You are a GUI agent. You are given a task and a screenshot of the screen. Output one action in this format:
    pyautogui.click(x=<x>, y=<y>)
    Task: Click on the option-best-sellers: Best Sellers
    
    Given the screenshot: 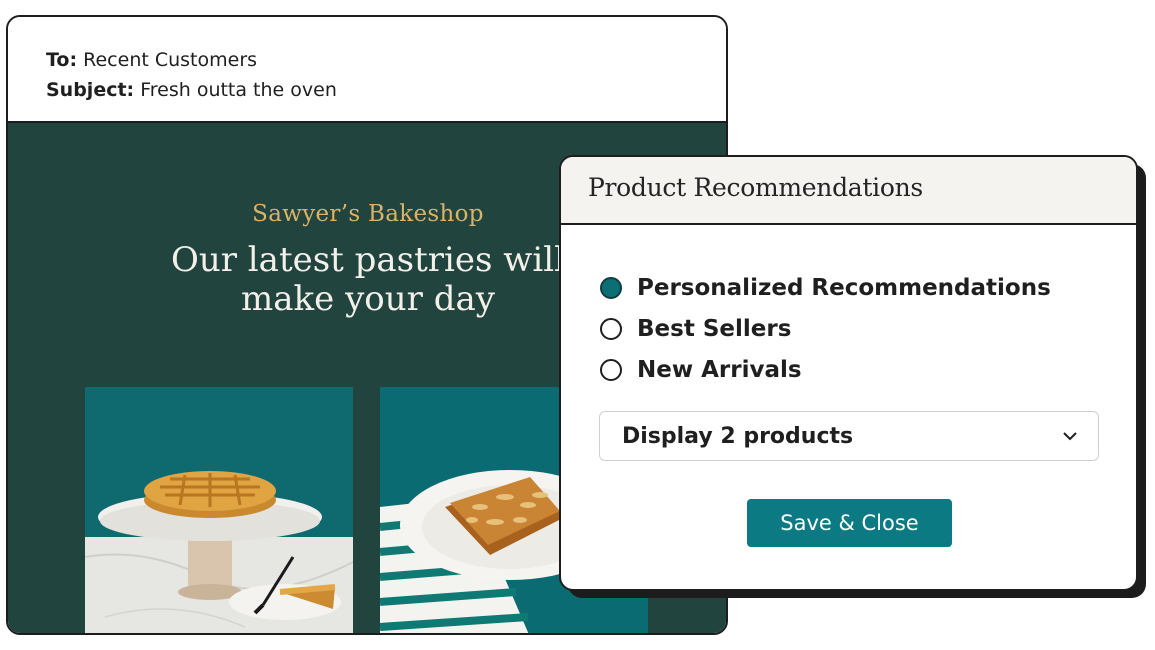 What is the action you would take?
    pyautogui.click(x=825, y=328)
    